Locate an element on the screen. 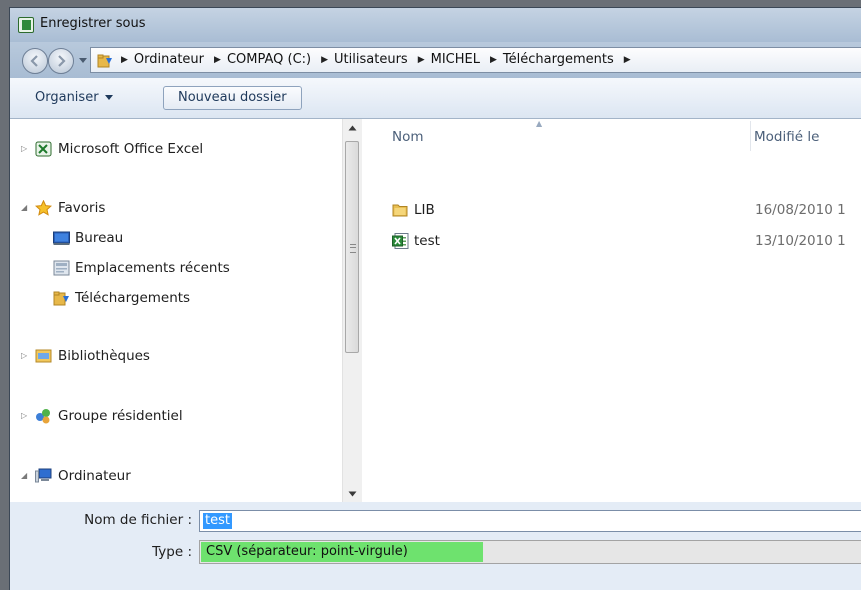 The height and width of the screenshot is (590, 861). filename-label: Nom de fichier : is located at coordinates (138, 520).